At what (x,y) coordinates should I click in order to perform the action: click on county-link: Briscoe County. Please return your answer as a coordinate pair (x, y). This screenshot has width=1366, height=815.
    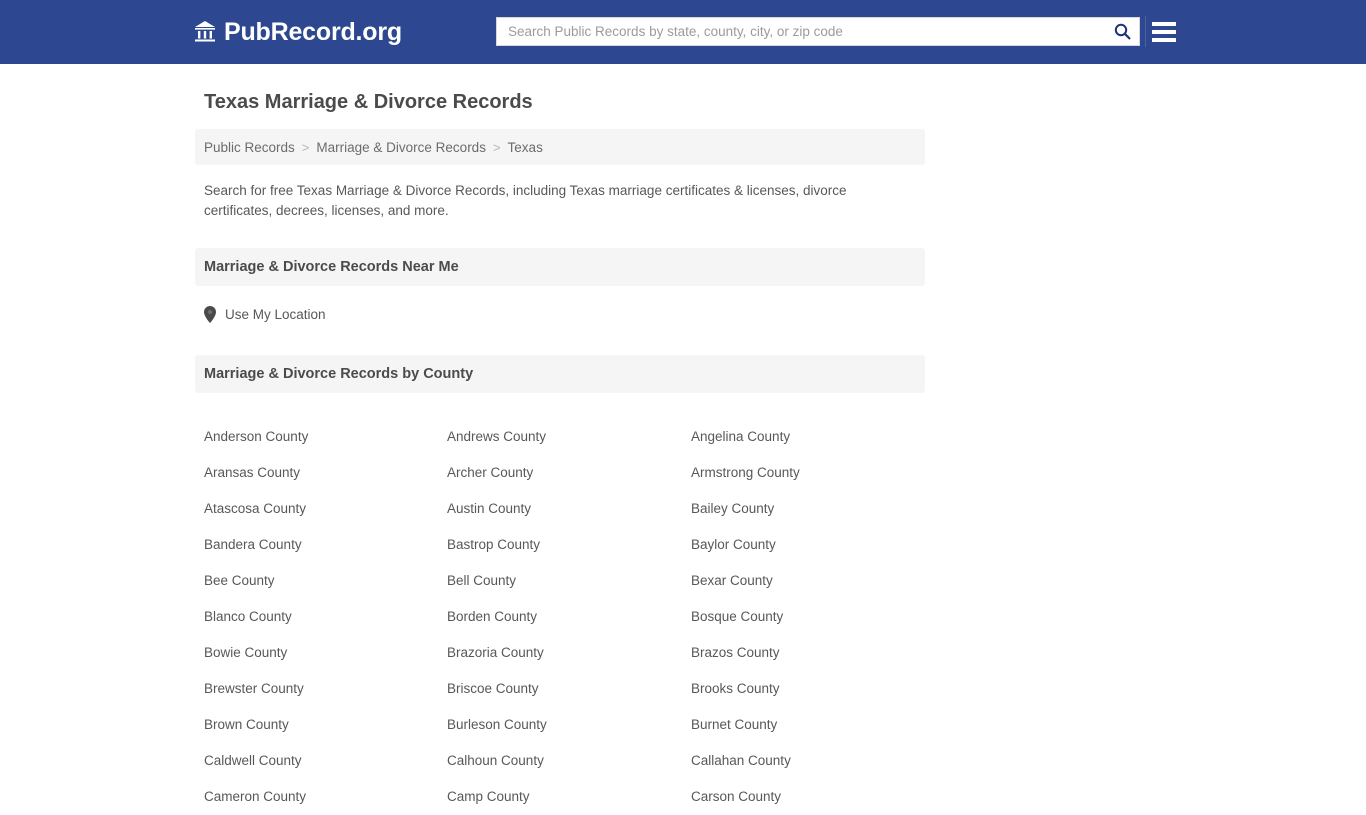
    Looking at the image, I should click on (560, 689).